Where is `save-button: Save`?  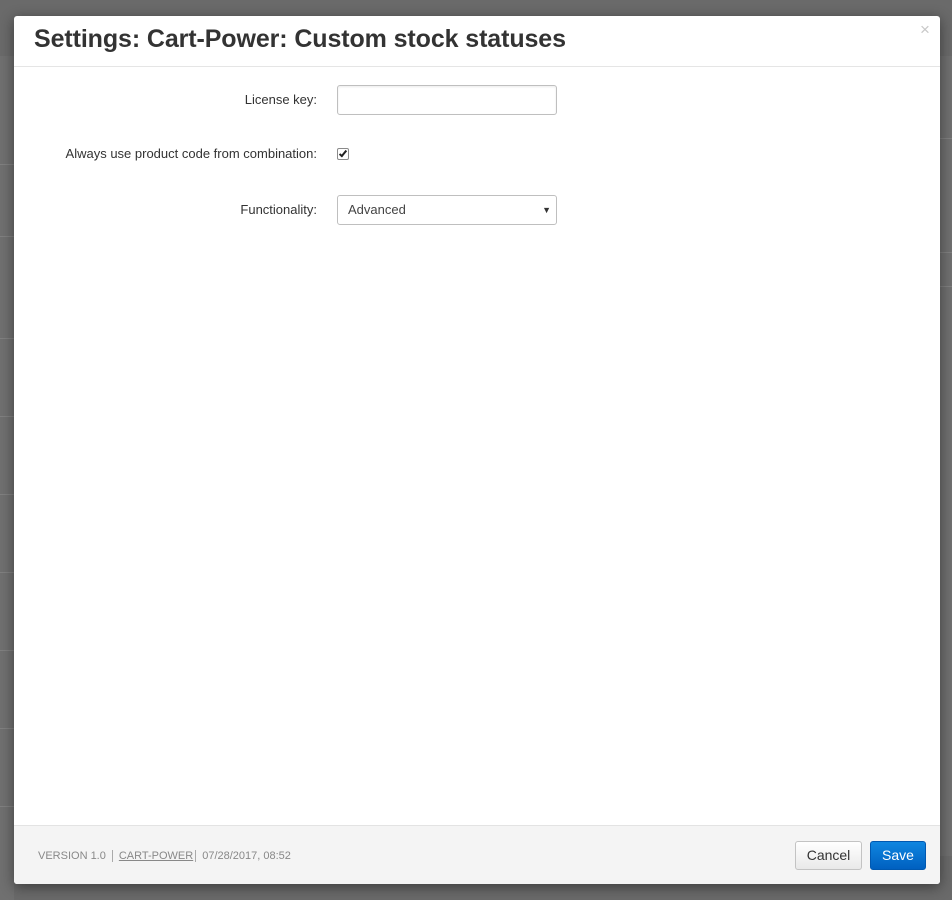 save-button: Save is located at coordinates (898, 855).